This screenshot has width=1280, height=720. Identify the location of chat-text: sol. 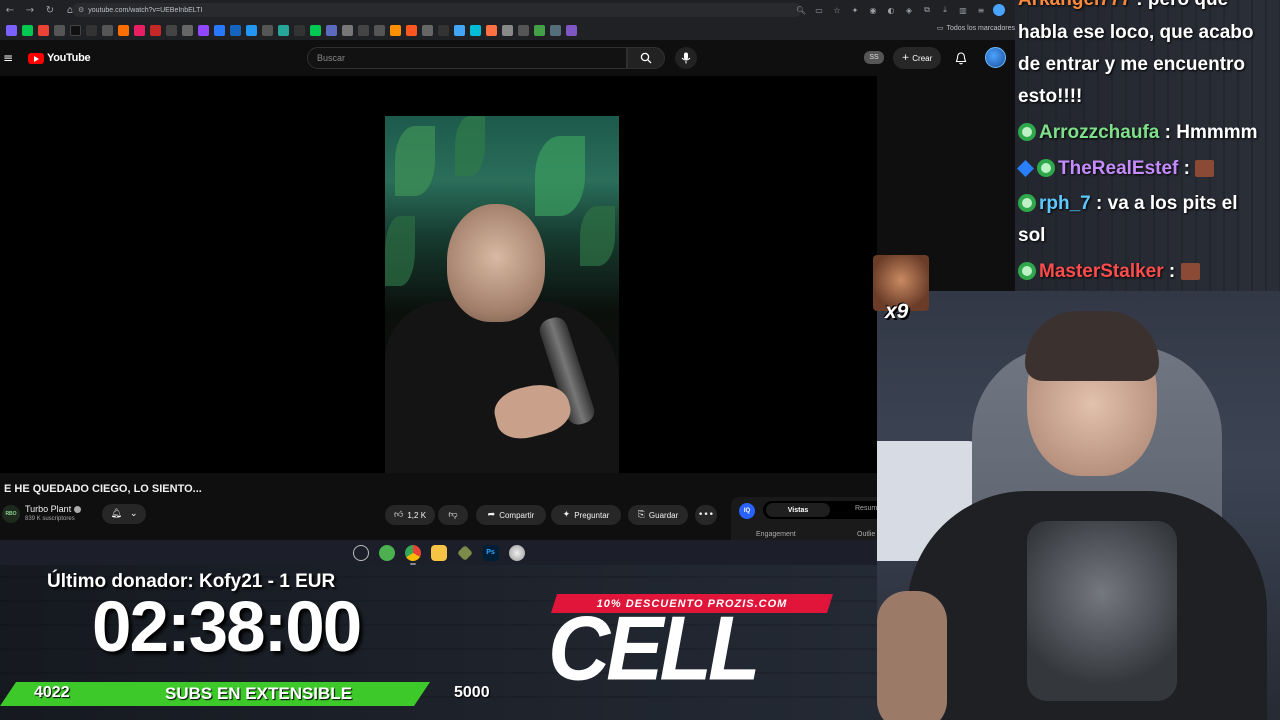
(1032, 235).